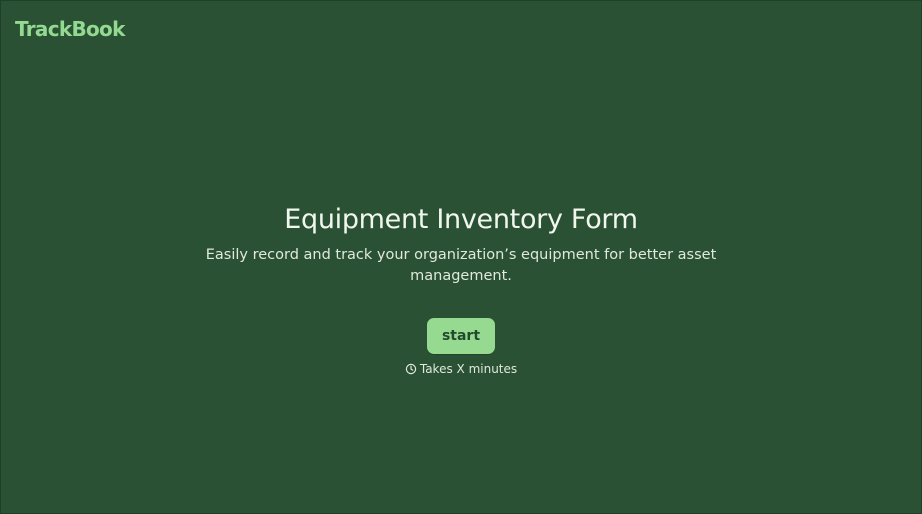 The image size is (922, 514). Describe the element at coordinates (461, 219) in the screenshot. I see `page-title: Equipment Inventory Form` at that location.